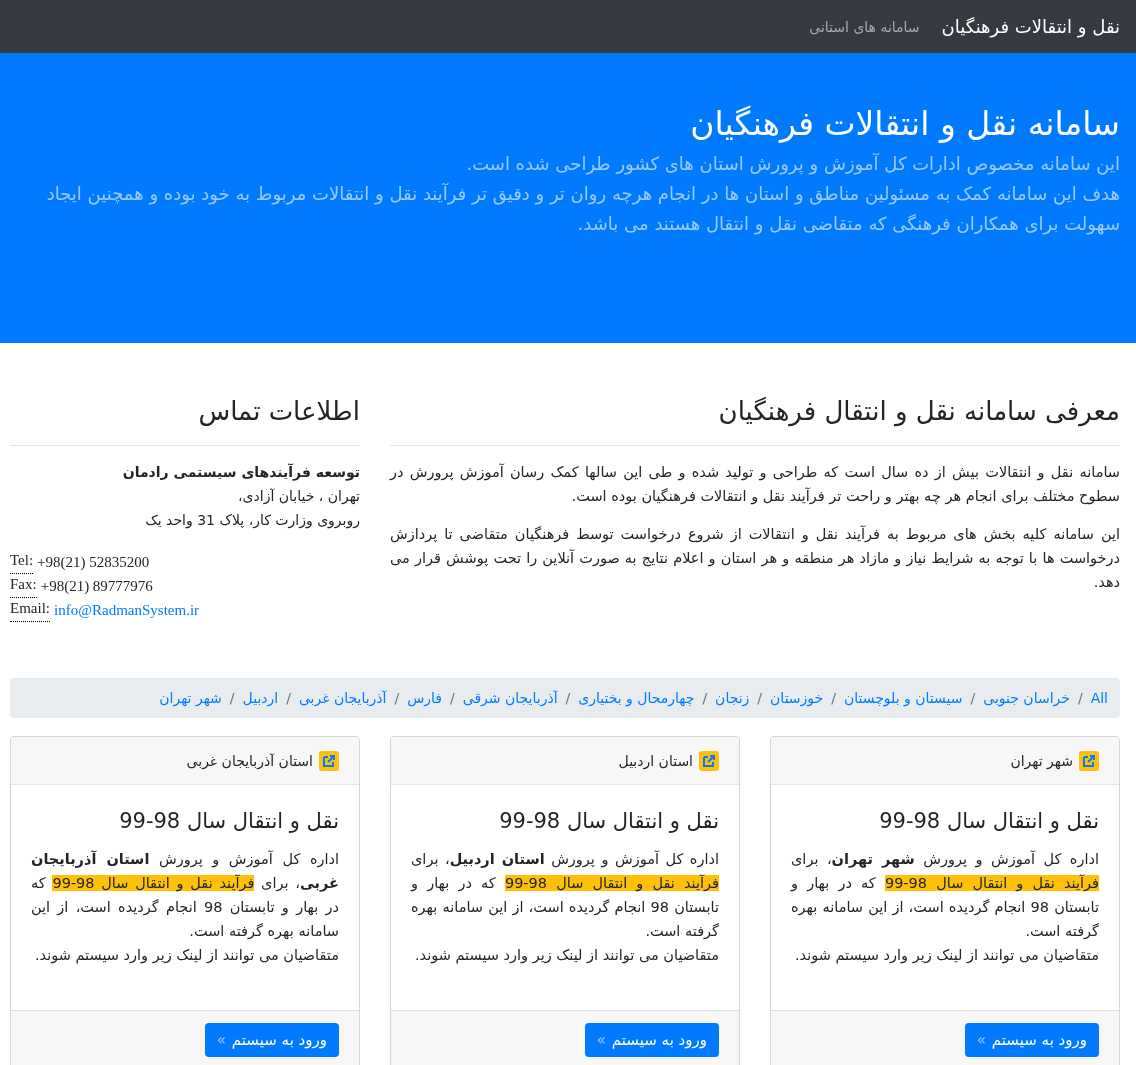  What do you see at coordinates (755, 484) in the screenshot?
I see `intro-paragraph: سامانه نقل و انتقالات بیش از ده سال است که طراحی و تولید شده و طی این سالها کمک رسان آموزش پرورش در سطوح مختلف برای انجام هر چه بهتر و راحت تر فرآیند نقل و انتقالات فرهنگیان بوده است.` at bounding box center [755, 484].